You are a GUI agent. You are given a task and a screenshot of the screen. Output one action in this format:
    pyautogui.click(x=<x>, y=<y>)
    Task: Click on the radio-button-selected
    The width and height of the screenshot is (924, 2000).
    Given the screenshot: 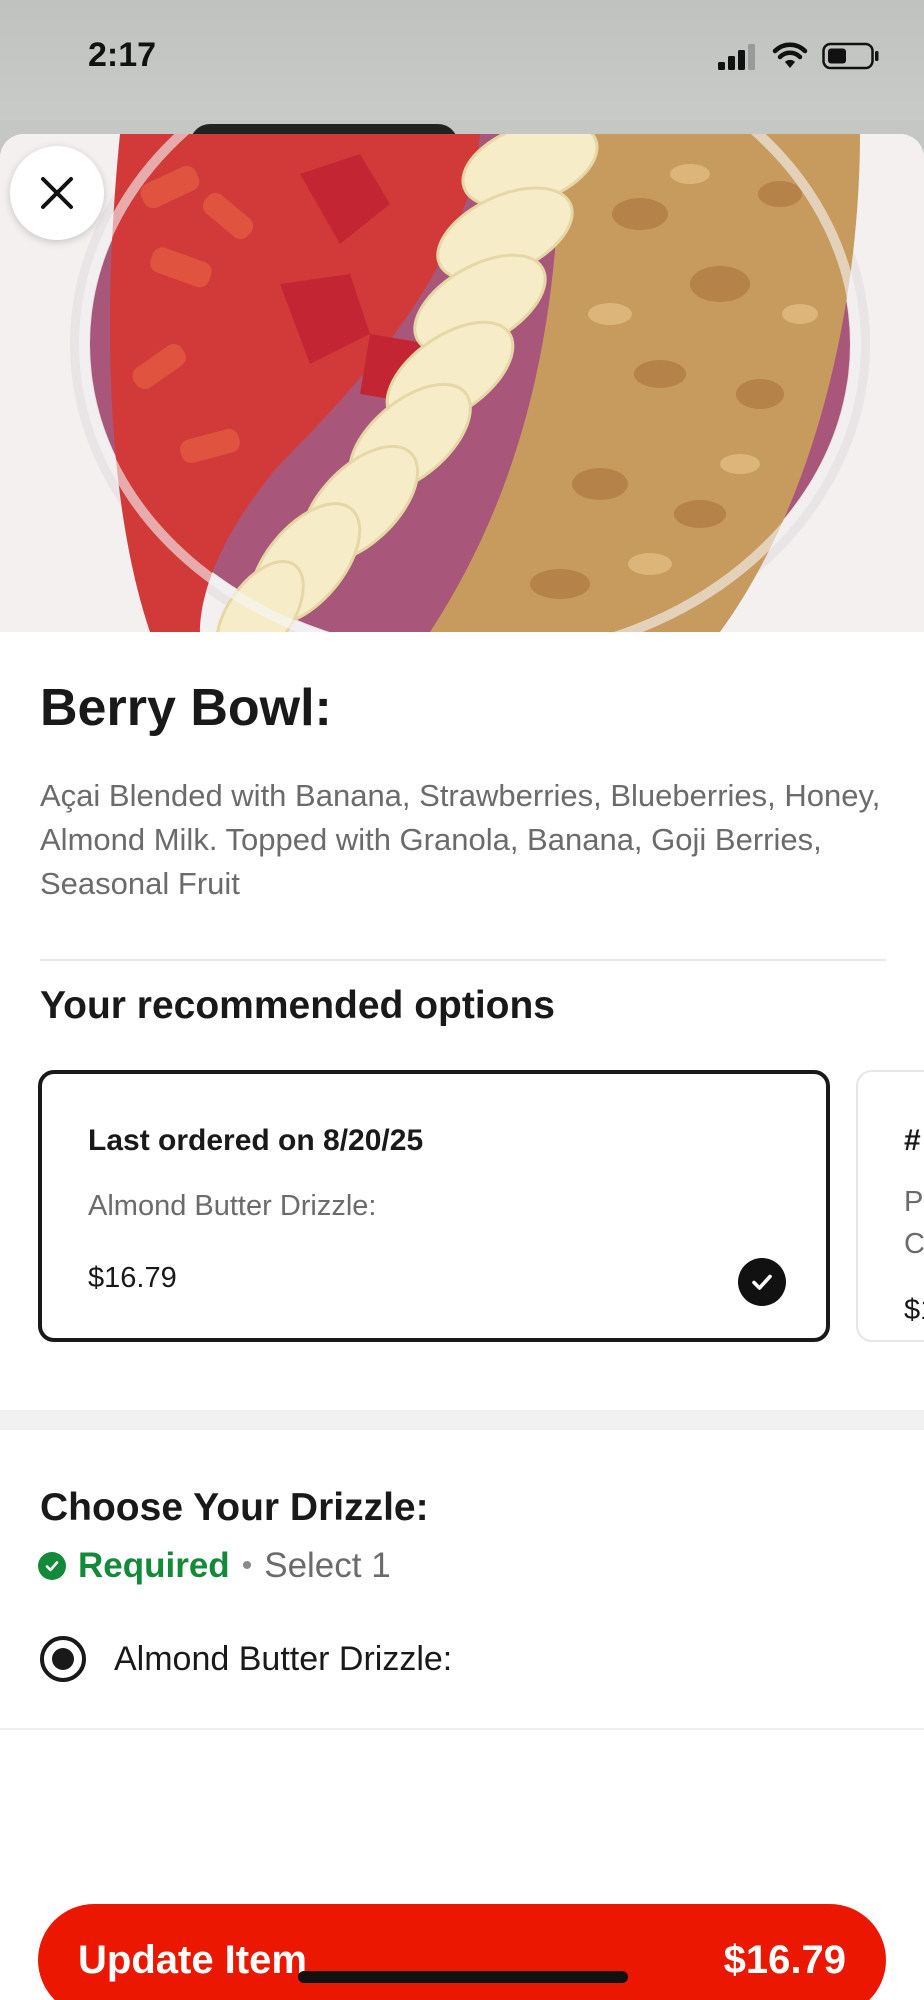 What is the action you would take?
    pyautogui.click(x=63, y=1659)
    